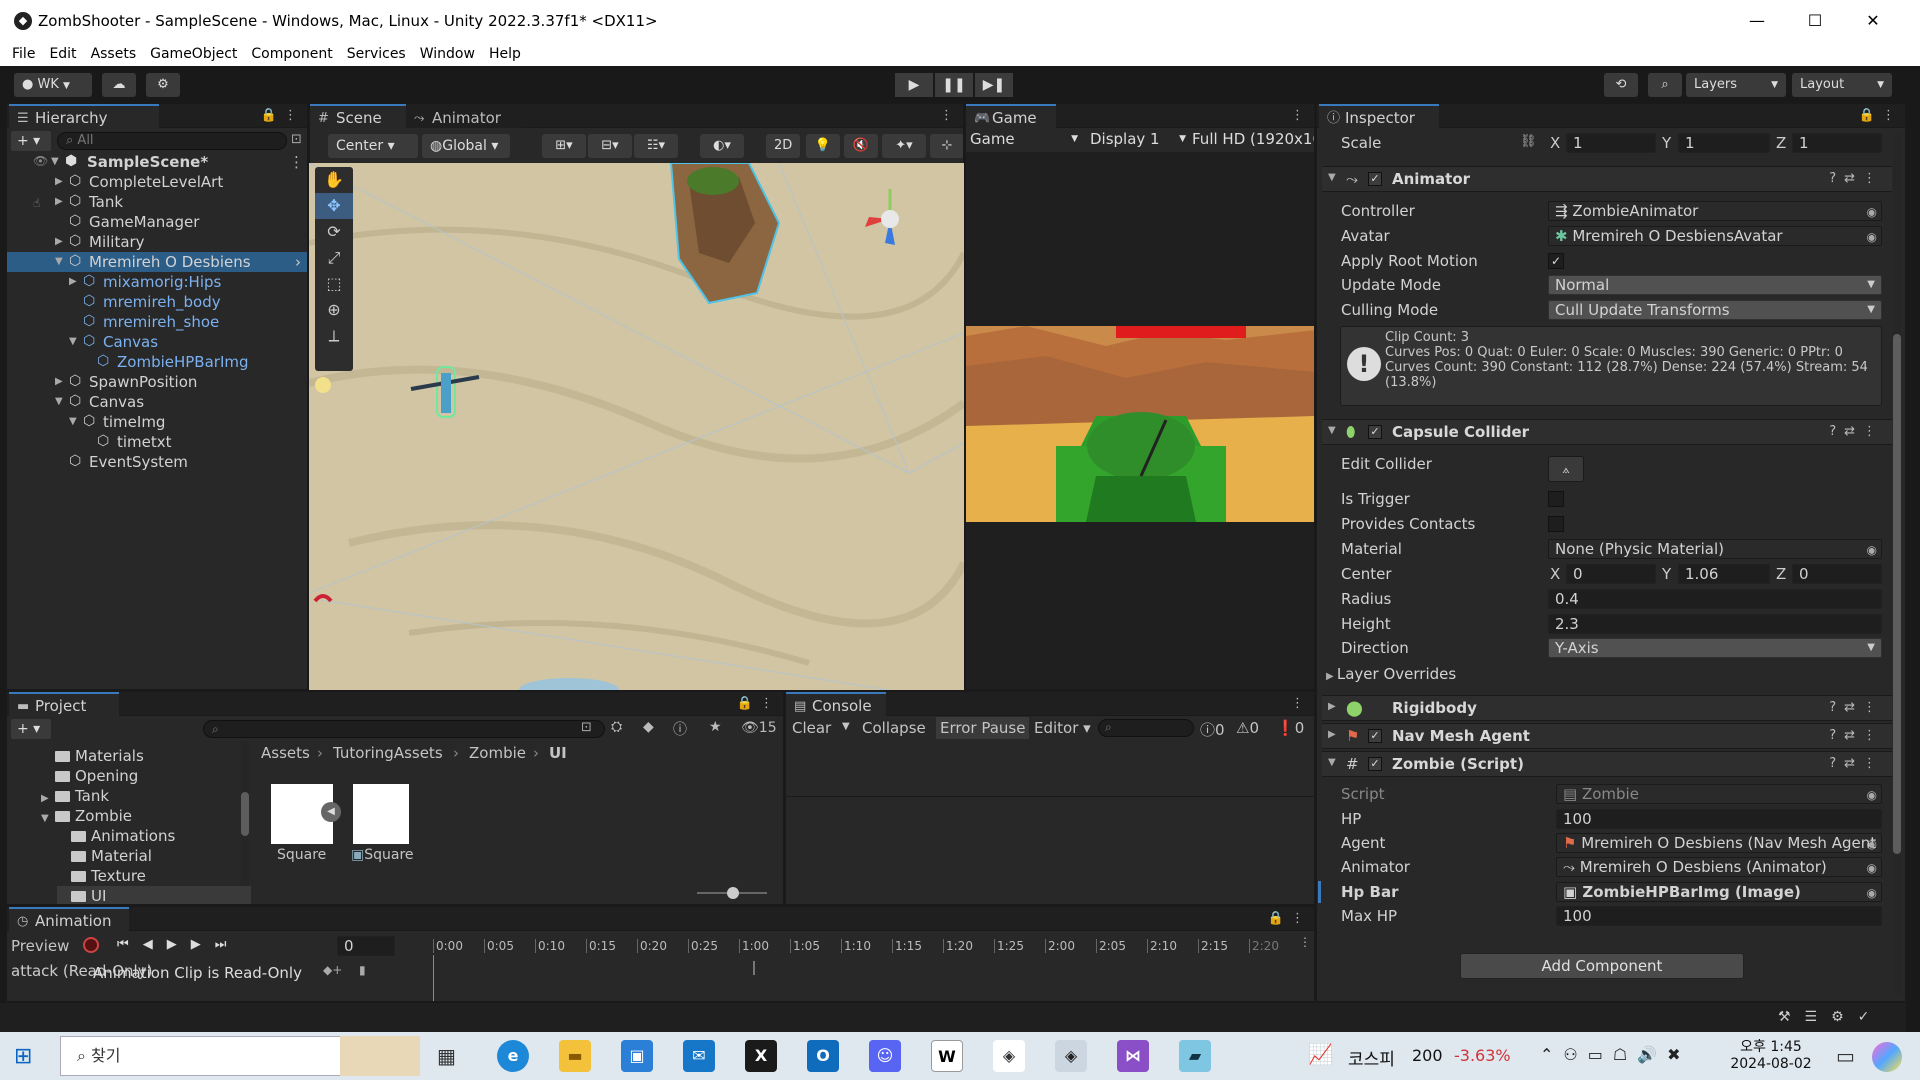  Describe the element at coordinates (823, 1056) in the screenshot. I see `outlook-icon: O` at that location.